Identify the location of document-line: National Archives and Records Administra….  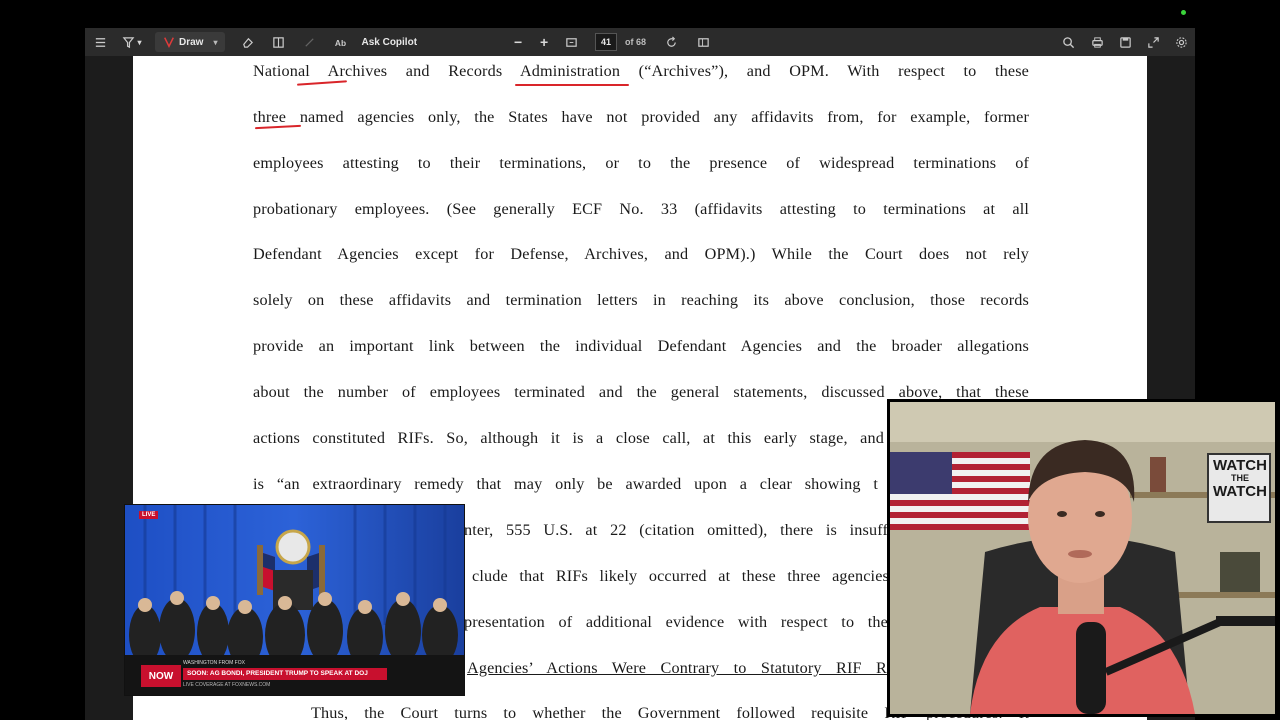
(641, 71).